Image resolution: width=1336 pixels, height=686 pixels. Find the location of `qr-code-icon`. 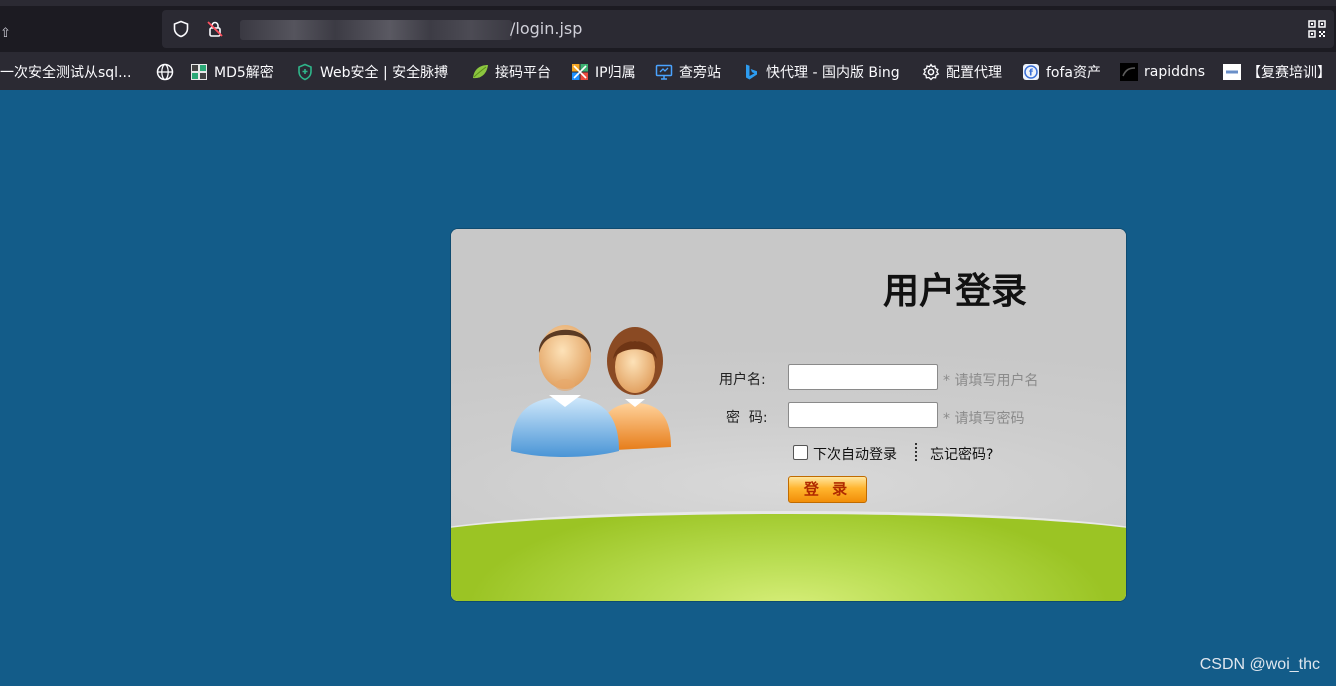

qr-code-icon is located at coordinates (1317, 29).